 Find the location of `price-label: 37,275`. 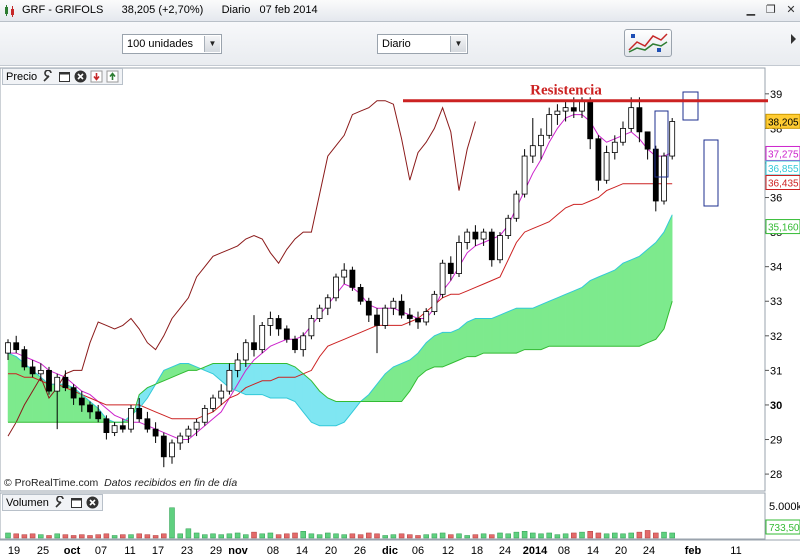

price-label: 37,275 is located at coordinates (783, 154).